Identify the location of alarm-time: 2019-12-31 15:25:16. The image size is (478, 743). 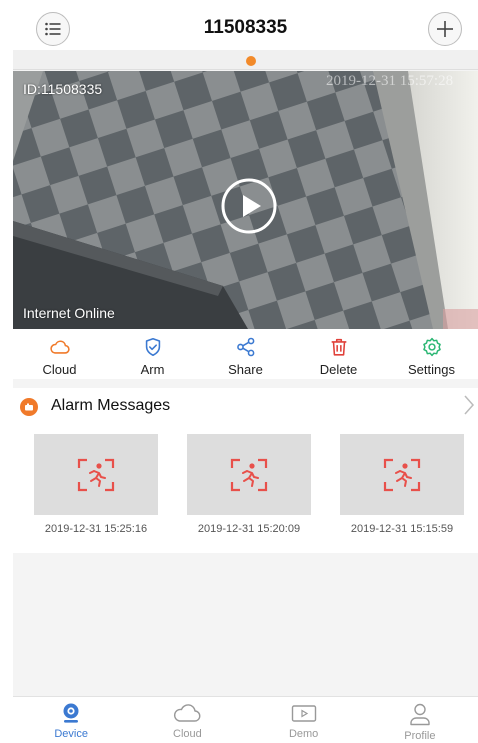
(96, 529).